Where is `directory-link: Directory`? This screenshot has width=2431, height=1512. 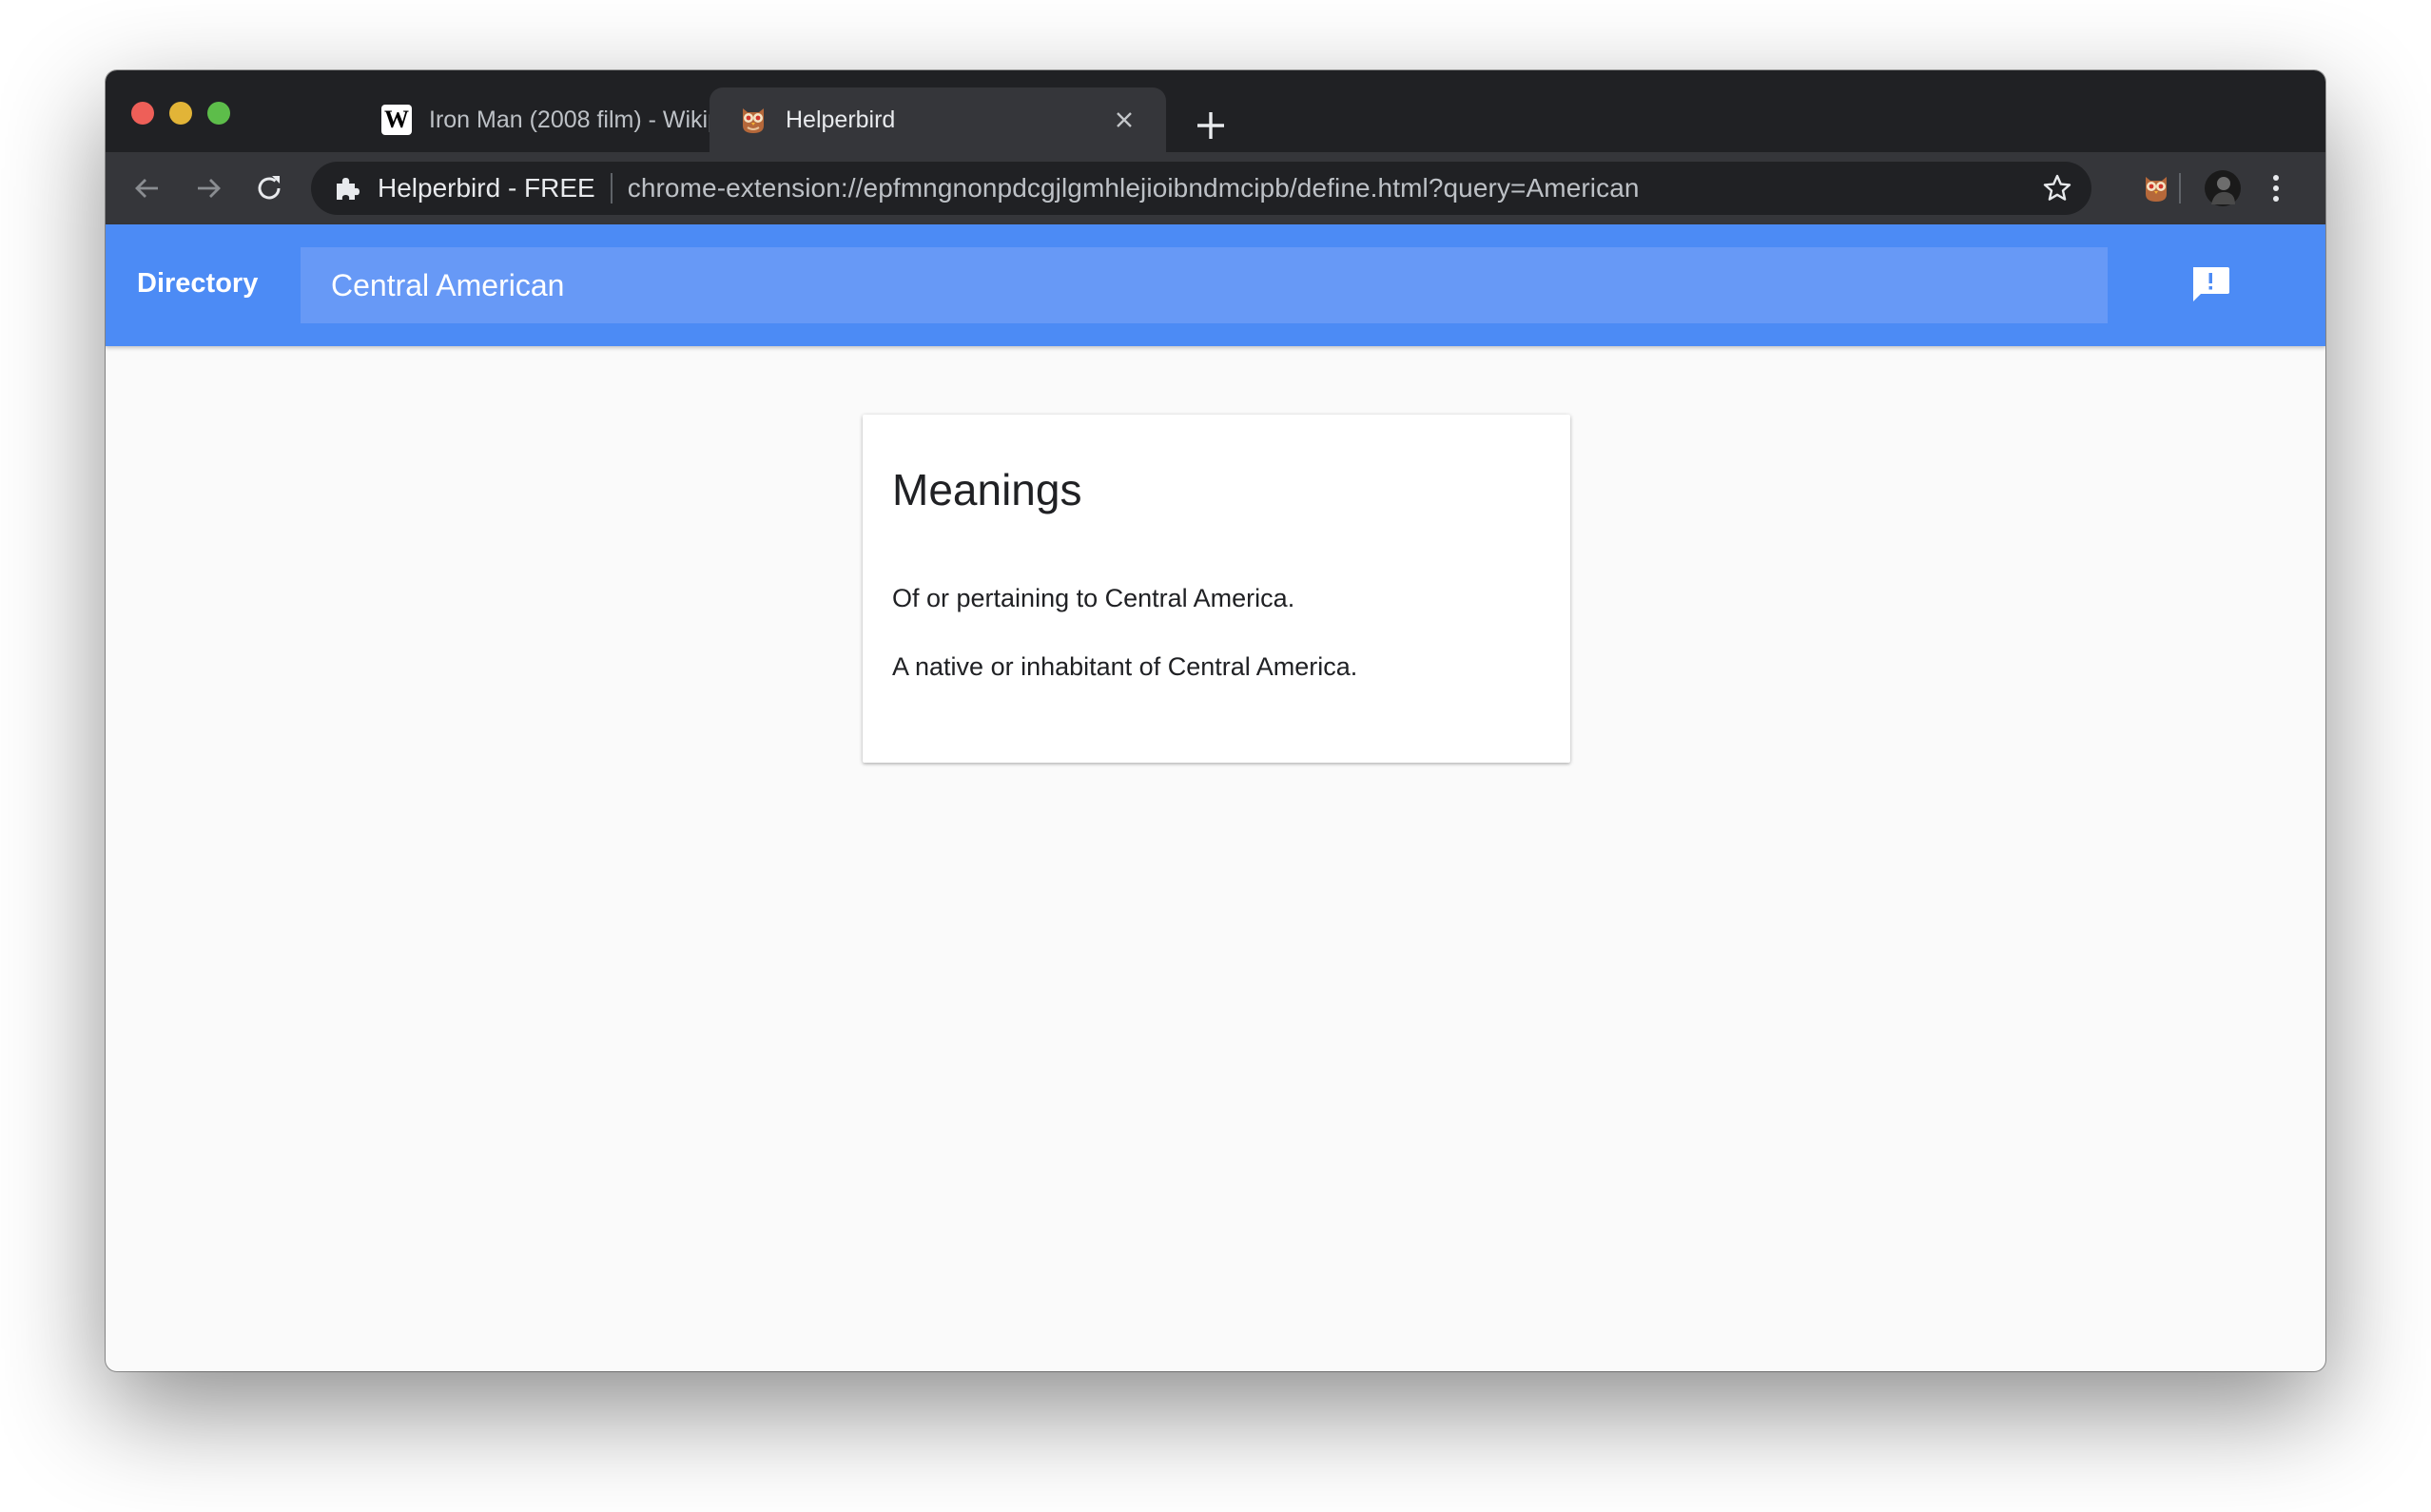 directory-link: Directory is located at coordinates (197, 284).